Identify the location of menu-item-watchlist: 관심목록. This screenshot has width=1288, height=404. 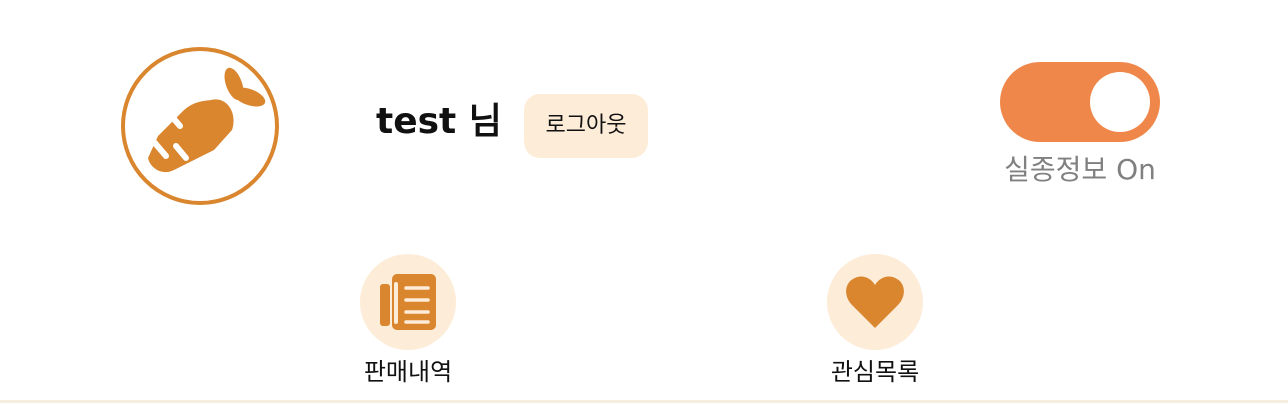
(875, 324).